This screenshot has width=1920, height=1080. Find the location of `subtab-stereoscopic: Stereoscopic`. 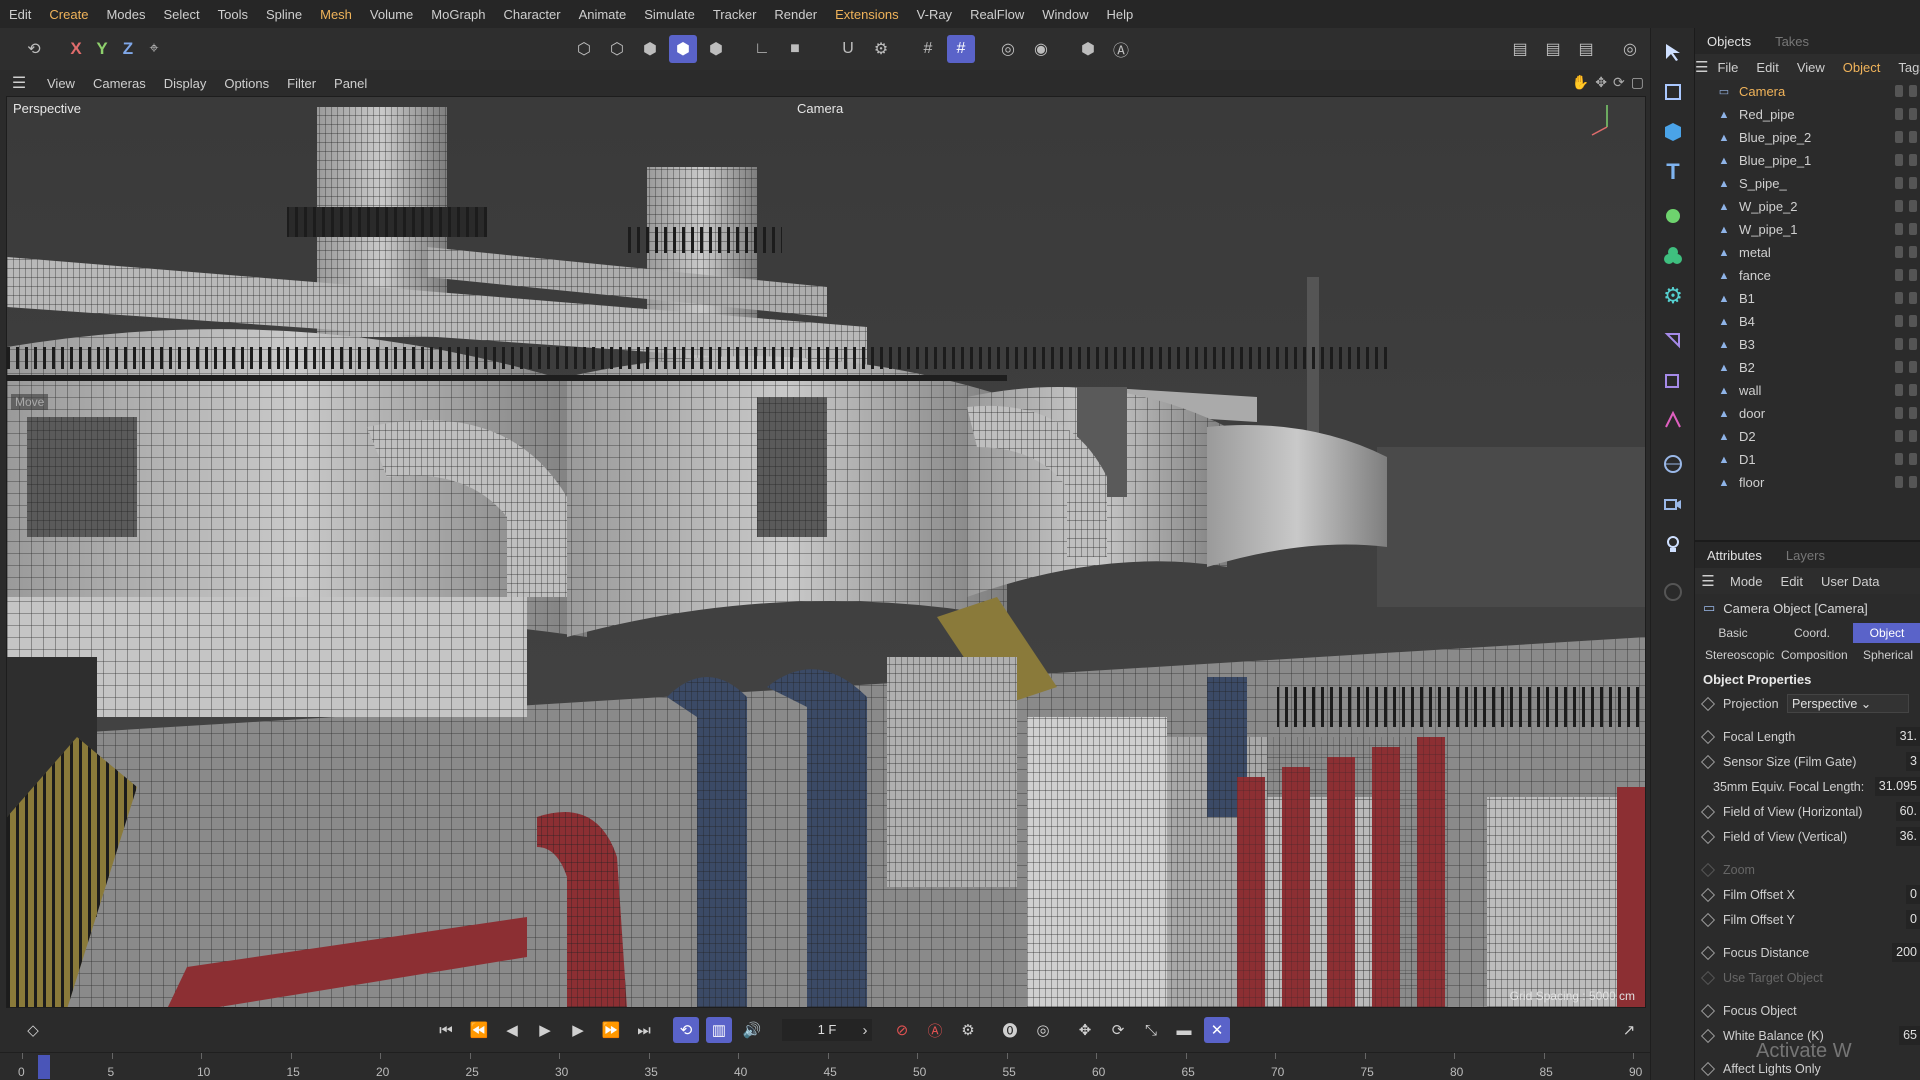

subtab-stereoscopic: Stereoscopic is located at coordinates (1734, 655).